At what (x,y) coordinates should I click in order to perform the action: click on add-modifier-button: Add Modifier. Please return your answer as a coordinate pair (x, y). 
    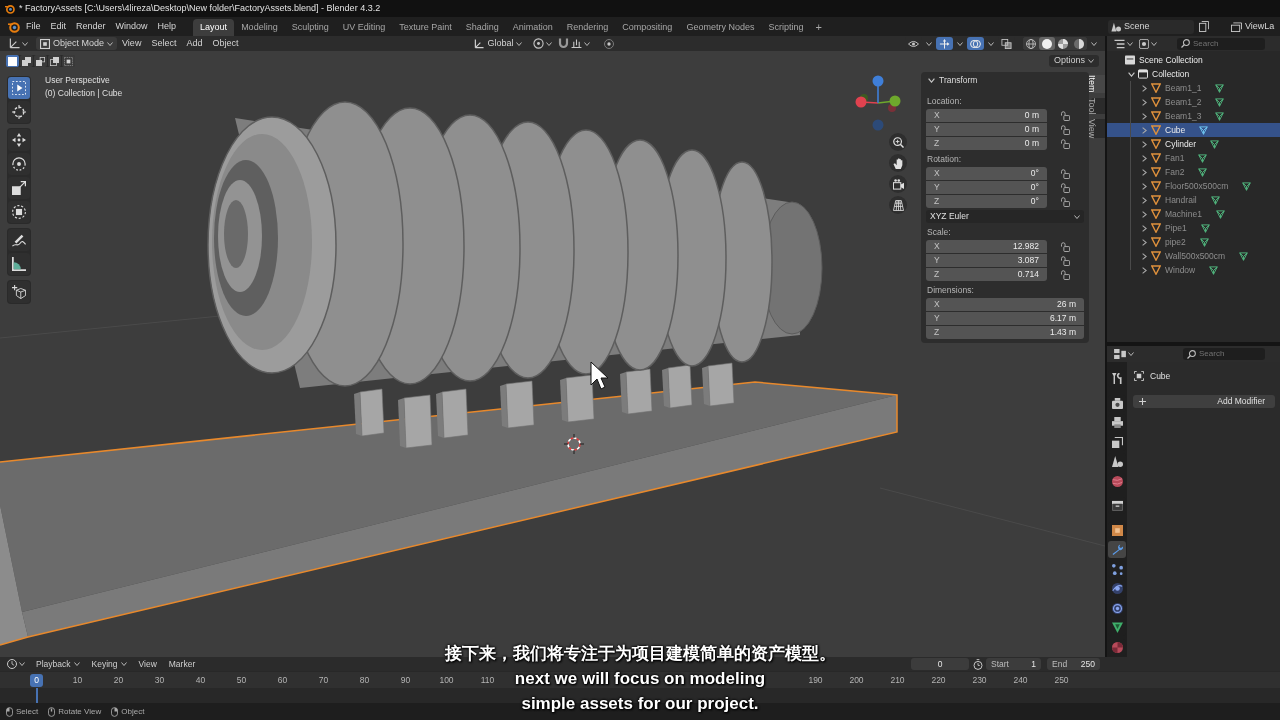
    Looking at the image, I should click on (1204, 401).